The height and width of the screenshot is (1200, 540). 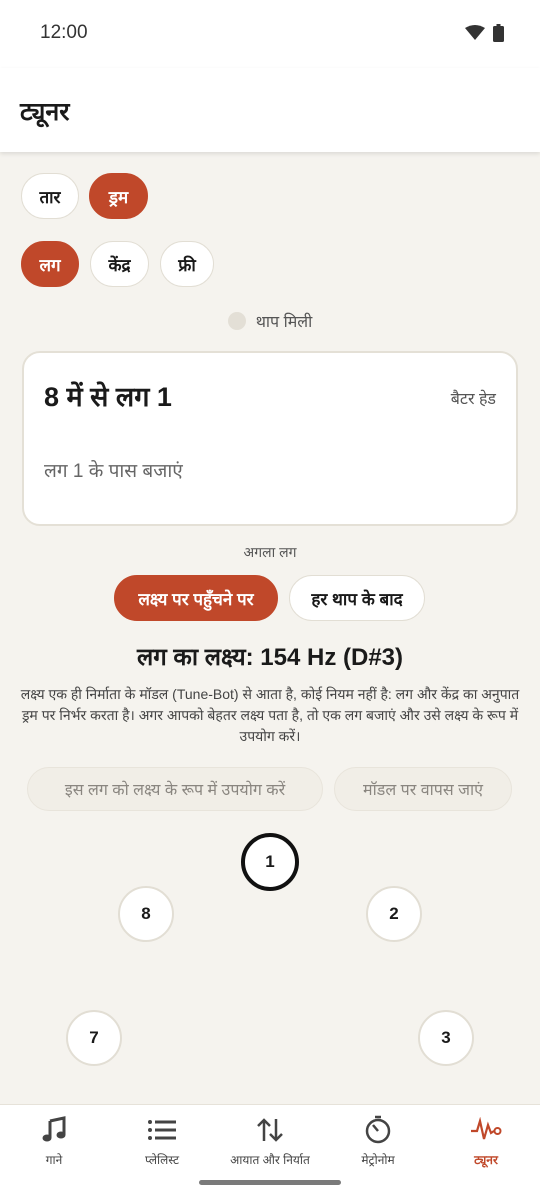 I want to click on button-label: मॉडल पर वापस जाएं, so click(x=423, y=790).